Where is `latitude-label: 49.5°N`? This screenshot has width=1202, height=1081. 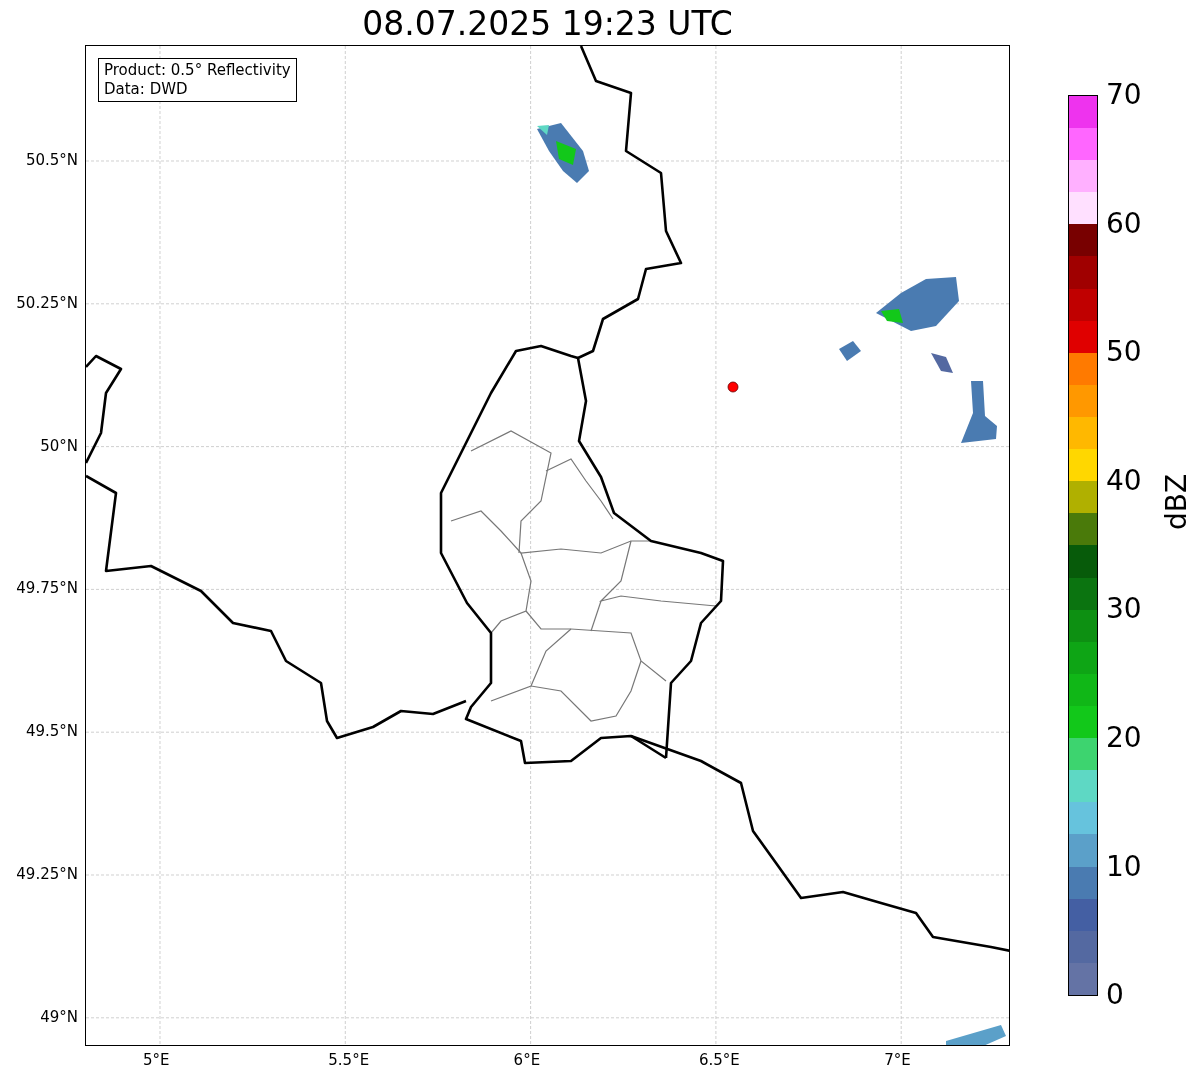 latitude-label: 49.5°N is located at coordinates (51, 731).